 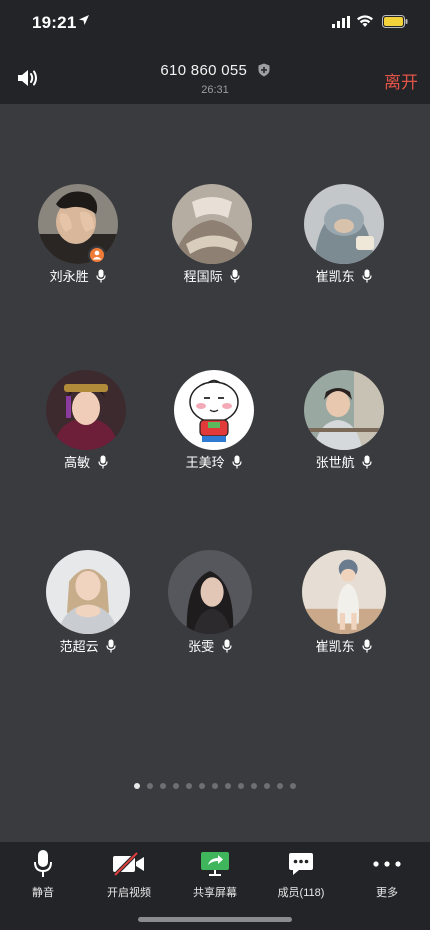 I want to click on page-indicator, so click(x=215, y=786).